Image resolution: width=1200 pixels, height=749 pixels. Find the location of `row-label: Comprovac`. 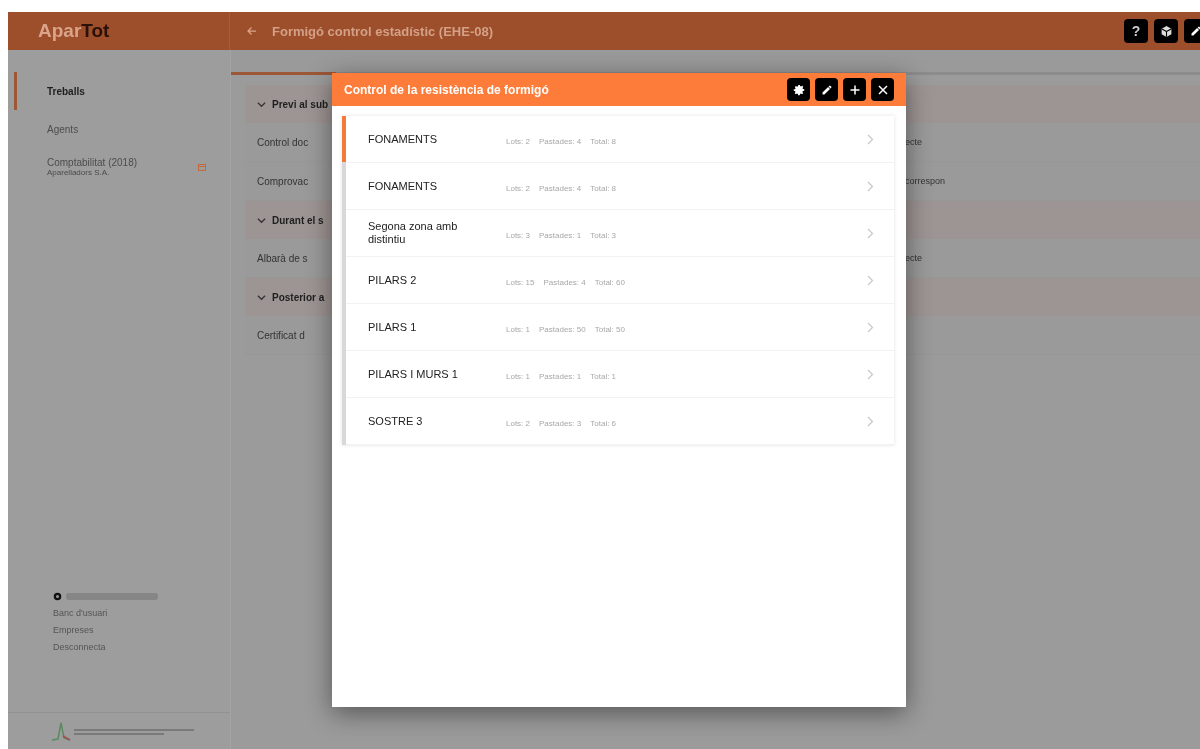

row-label: Comprovac is located at coordinates (283, 181).